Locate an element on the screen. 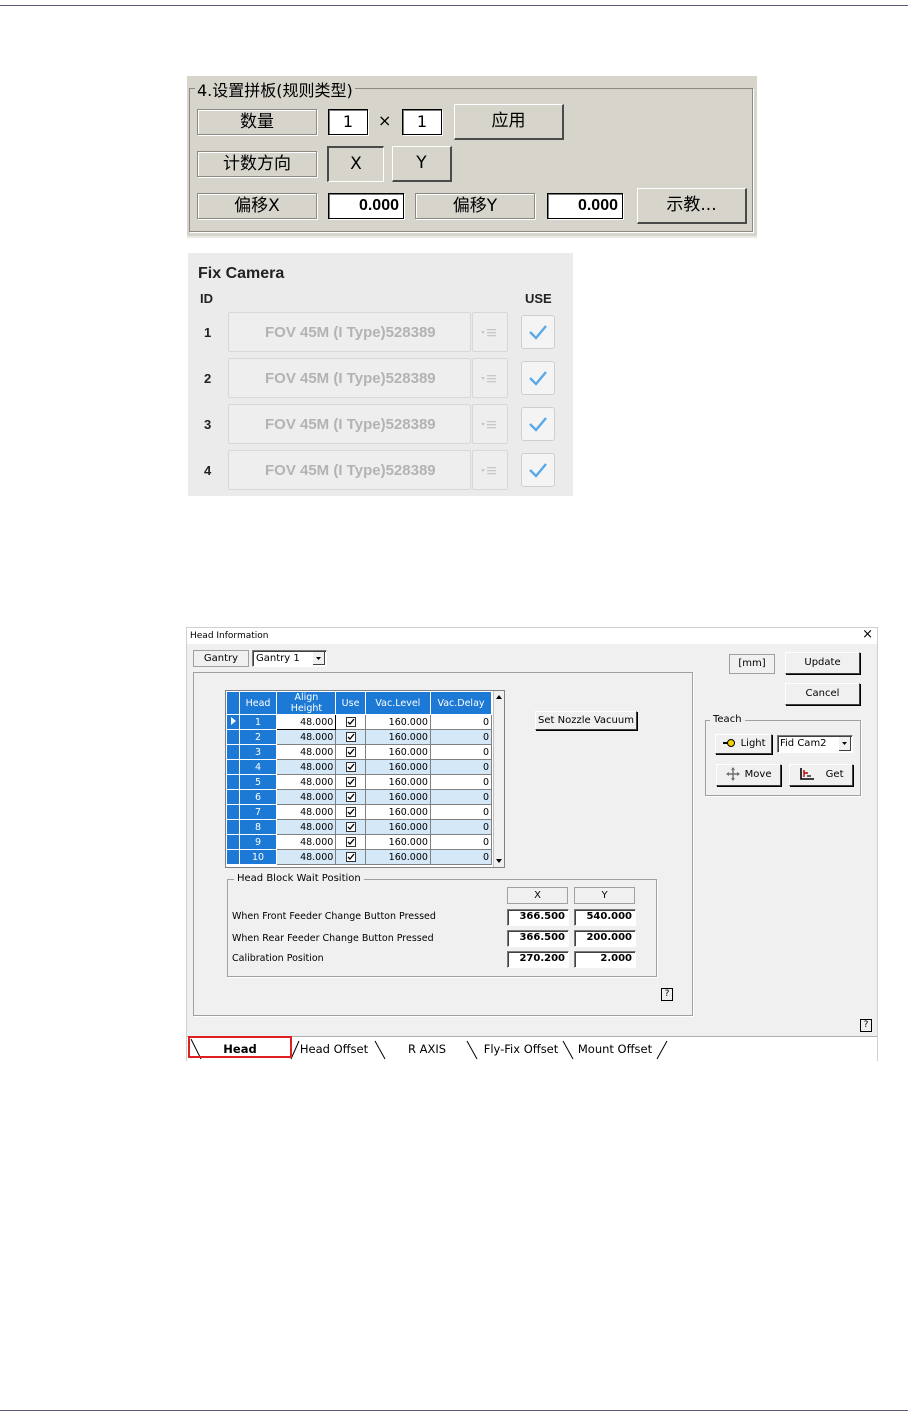  table-row: 6 48.000 160.000 0 is located at coordinates (359, 797).